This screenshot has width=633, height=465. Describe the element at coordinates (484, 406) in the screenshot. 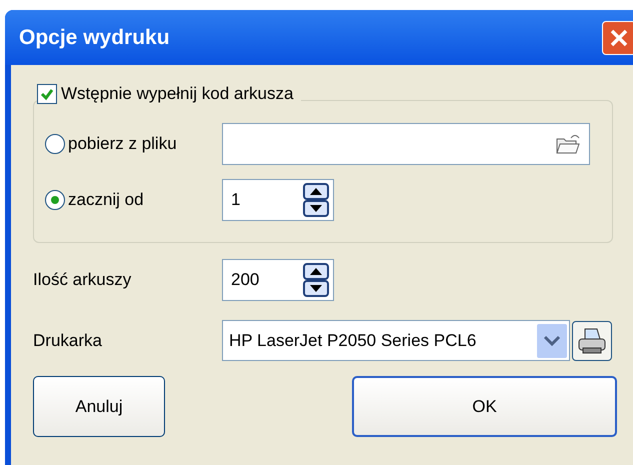

I see `ok-button: OK` at that location.